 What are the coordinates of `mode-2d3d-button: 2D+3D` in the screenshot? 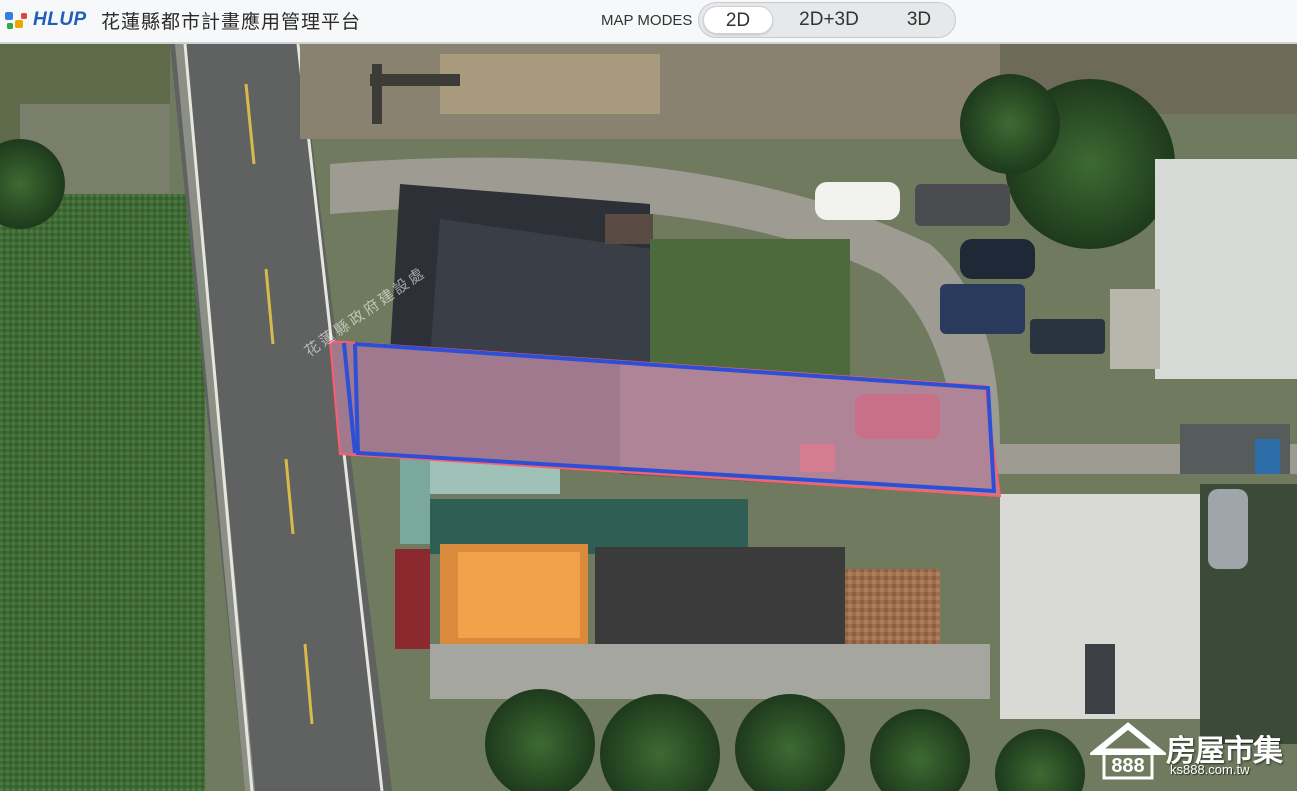 It's located at (829, 20).